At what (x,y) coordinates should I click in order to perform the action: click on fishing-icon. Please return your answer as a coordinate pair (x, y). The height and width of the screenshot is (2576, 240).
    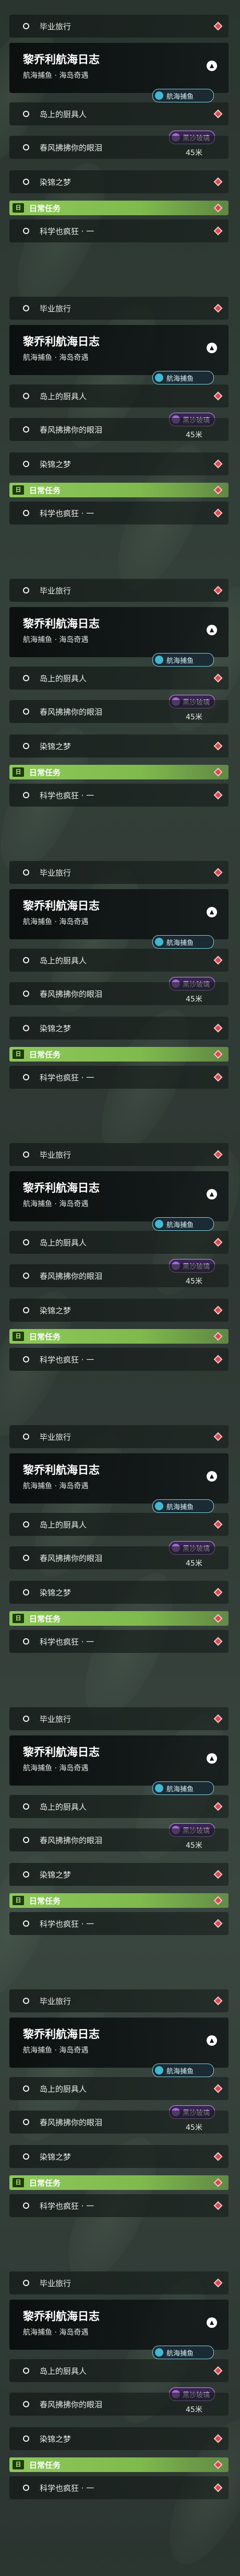
    Looking at the image, I should click on (159, 660).